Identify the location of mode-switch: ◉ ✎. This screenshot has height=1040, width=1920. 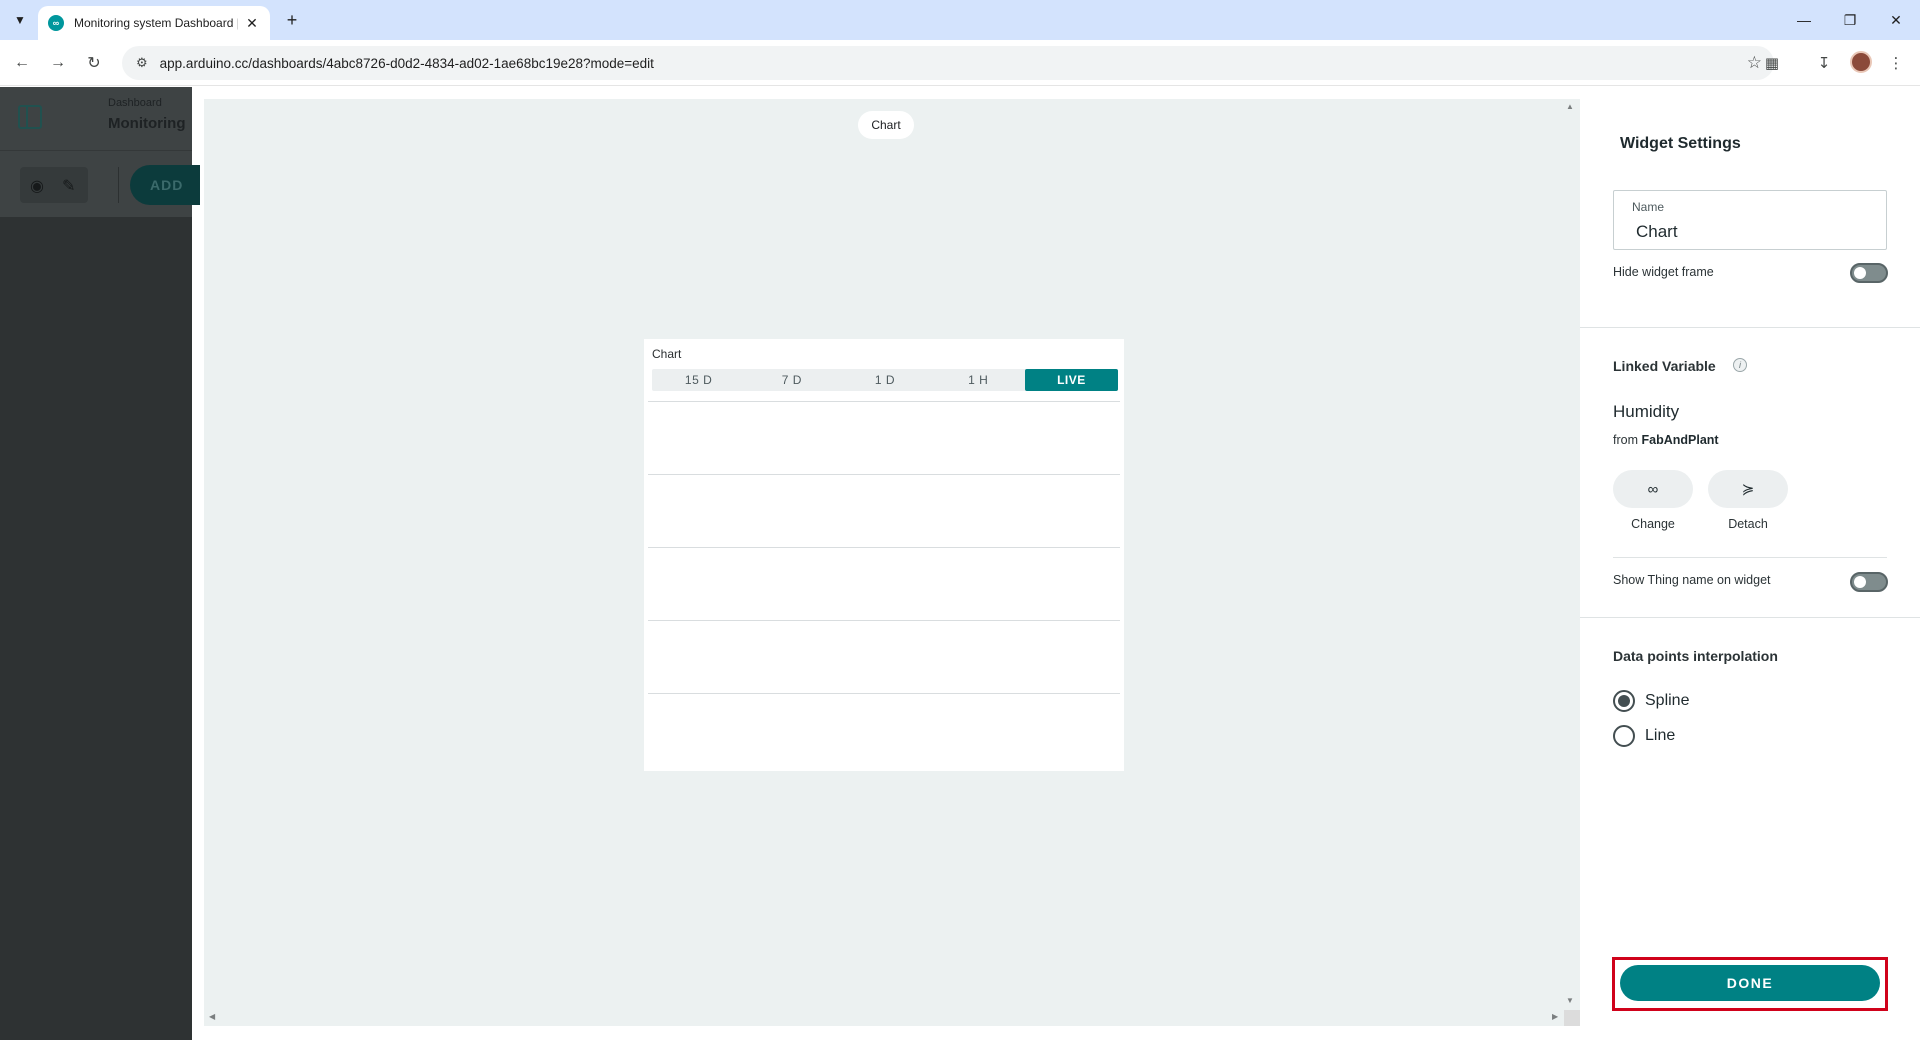
(54, 185).